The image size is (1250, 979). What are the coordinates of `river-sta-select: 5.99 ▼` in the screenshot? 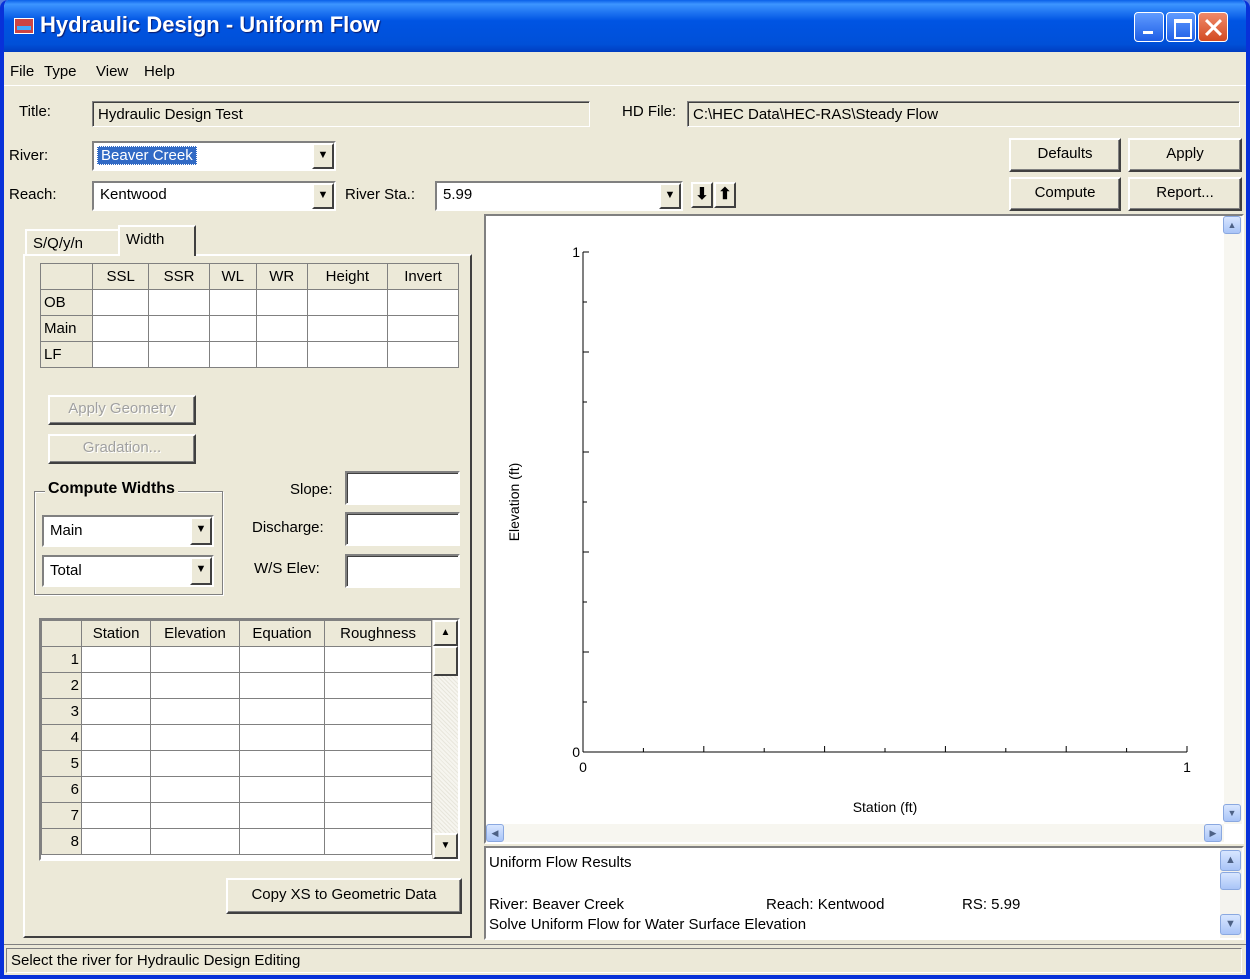 It's located at (559, 196).